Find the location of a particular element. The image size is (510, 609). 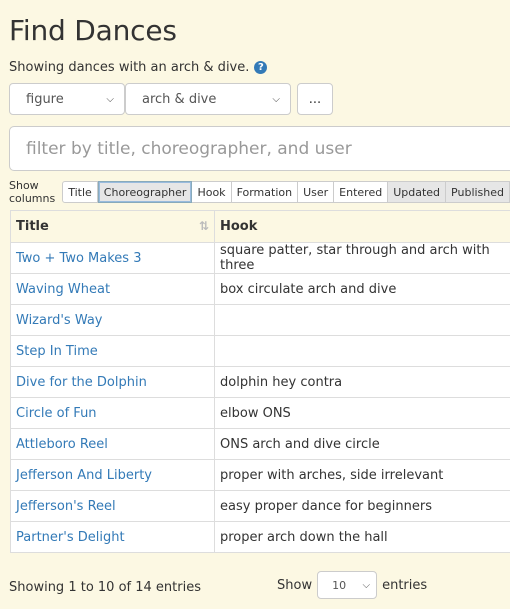

dance-hook-cell: dolphin hey contra is located at coordinates (362, 382).